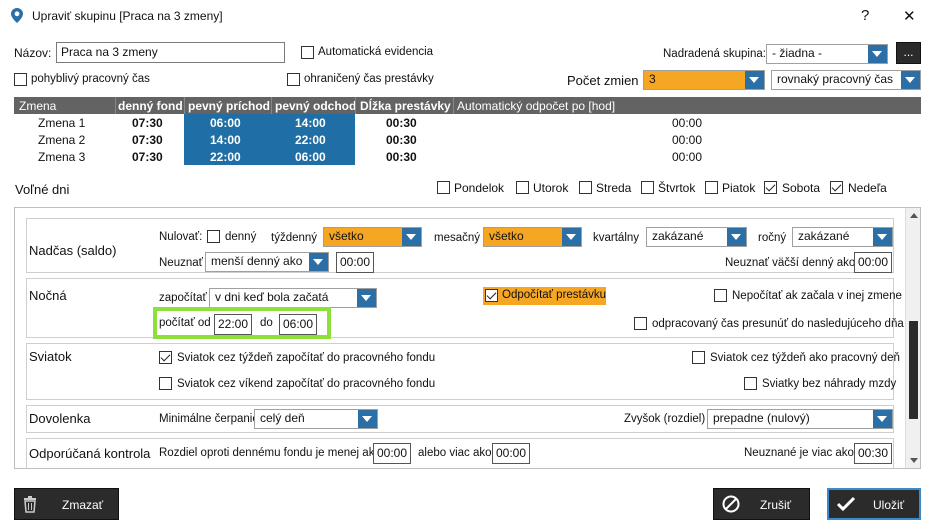 The height and width of the screenshot is (532, 934). I want to click on free-day-friday-checkbox, so click(711, 187).